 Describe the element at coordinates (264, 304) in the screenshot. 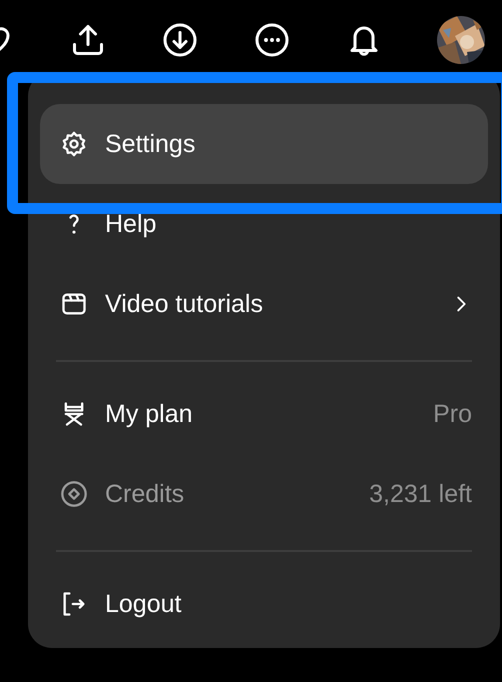

I see `menu-item: Video tutorials` at that location.